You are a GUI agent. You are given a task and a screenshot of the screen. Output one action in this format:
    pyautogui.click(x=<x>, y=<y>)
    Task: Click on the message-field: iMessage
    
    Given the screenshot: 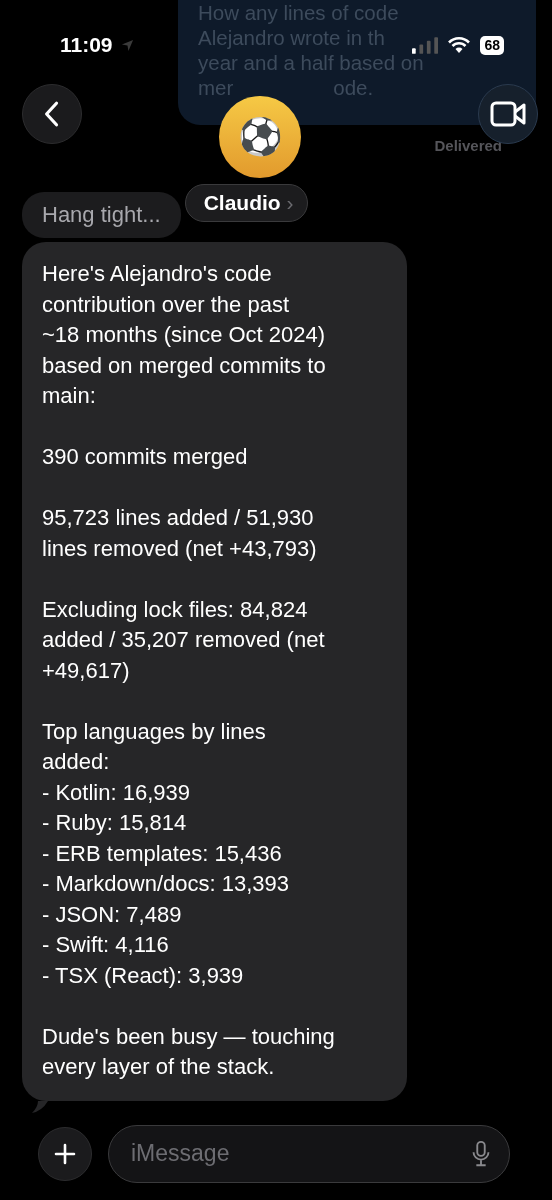 What is the action you would take?
    pyautogui.click(x=309, y=1153)
    